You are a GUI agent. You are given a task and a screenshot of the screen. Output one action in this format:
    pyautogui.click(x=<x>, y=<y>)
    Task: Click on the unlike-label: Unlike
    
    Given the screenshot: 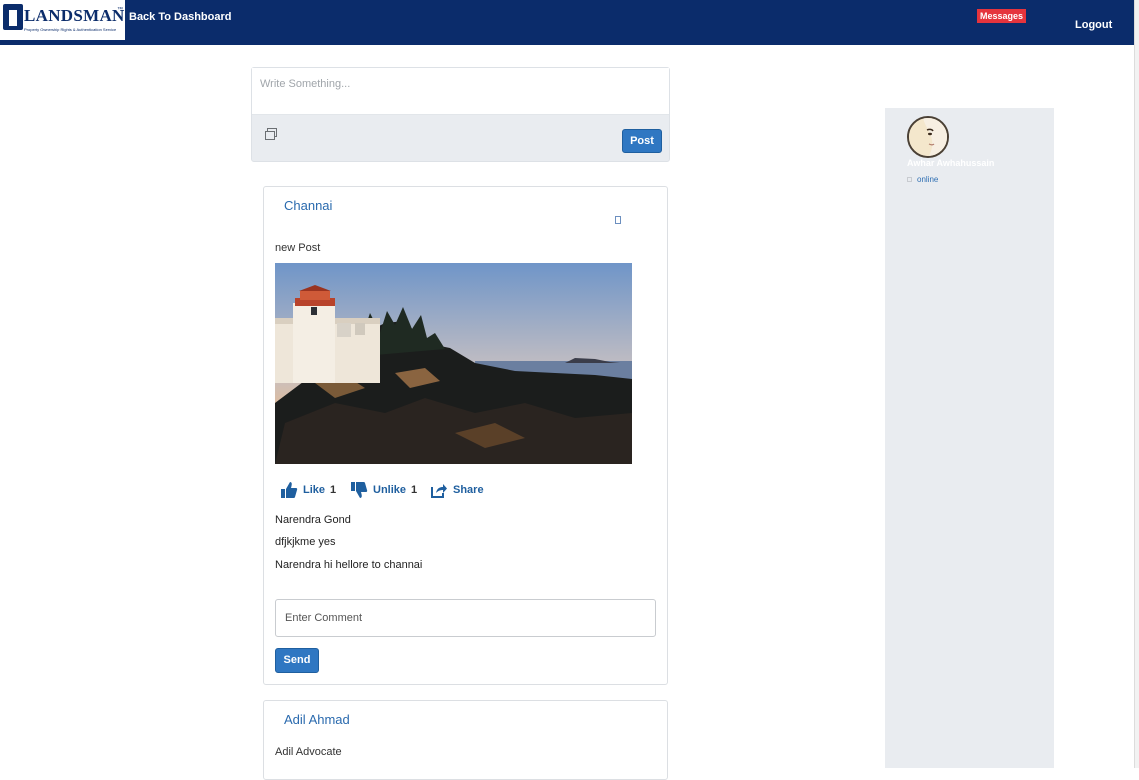 What is the action you would take?
    pyautogui.click(x=390, y=490)
    